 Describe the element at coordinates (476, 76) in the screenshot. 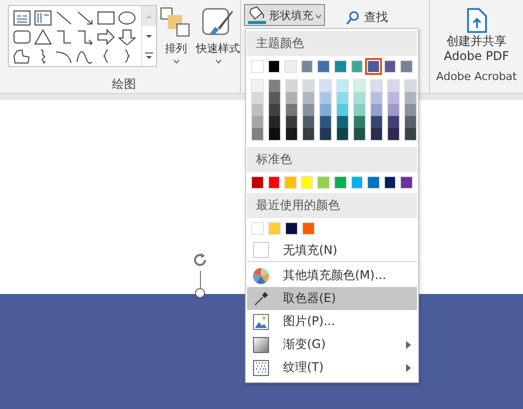

I see `group-label: Adobe Acrobat` at that location.